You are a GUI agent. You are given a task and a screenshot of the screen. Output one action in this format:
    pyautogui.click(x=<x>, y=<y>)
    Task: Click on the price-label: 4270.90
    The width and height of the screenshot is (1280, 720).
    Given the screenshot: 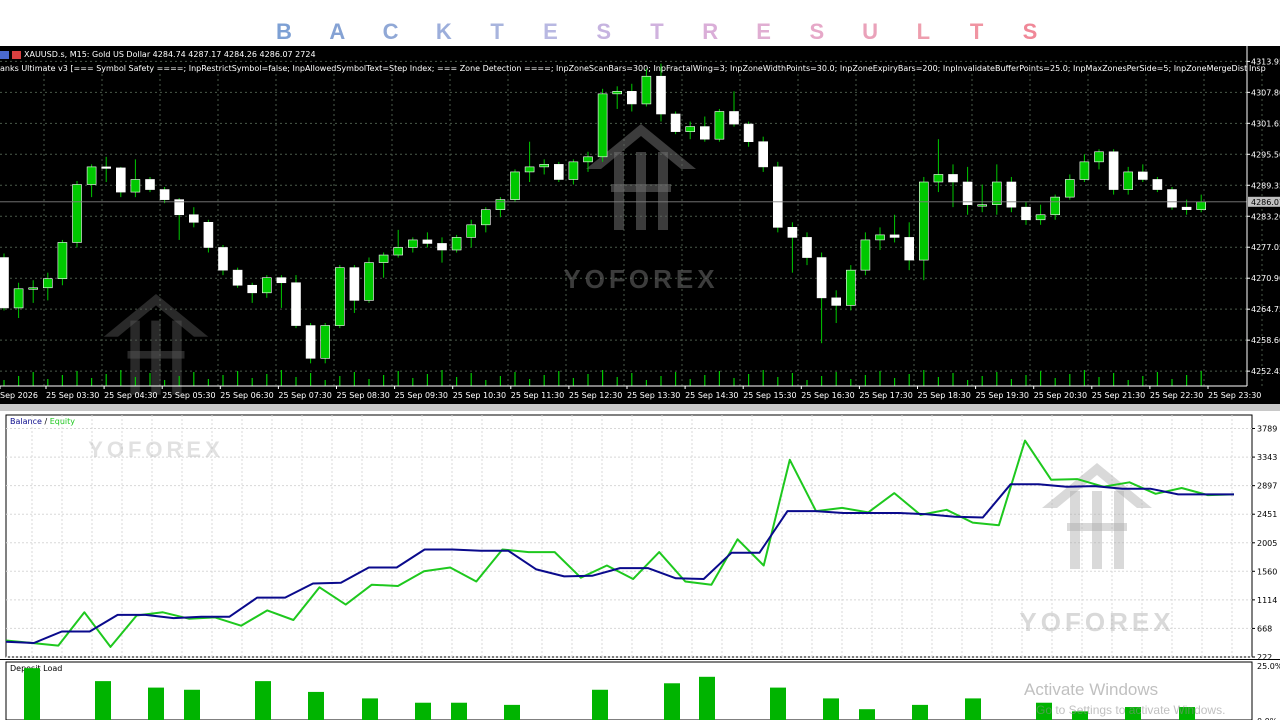 What is the action you would take?
    pyautogui.click(x=1265, y=278)
    